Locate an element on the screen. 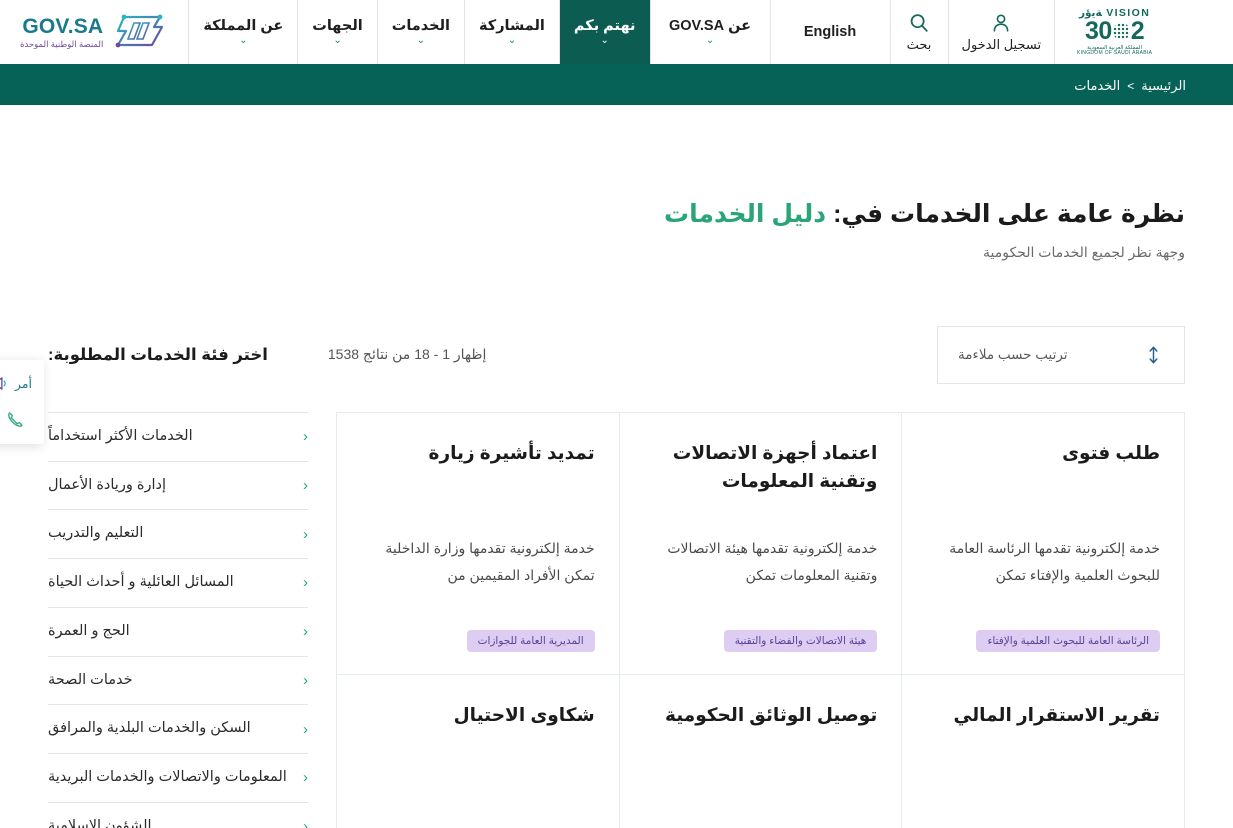  govsa-logo: GOV.SA المنصة الوطنية الموحدة is located at coordinates (94, 32).